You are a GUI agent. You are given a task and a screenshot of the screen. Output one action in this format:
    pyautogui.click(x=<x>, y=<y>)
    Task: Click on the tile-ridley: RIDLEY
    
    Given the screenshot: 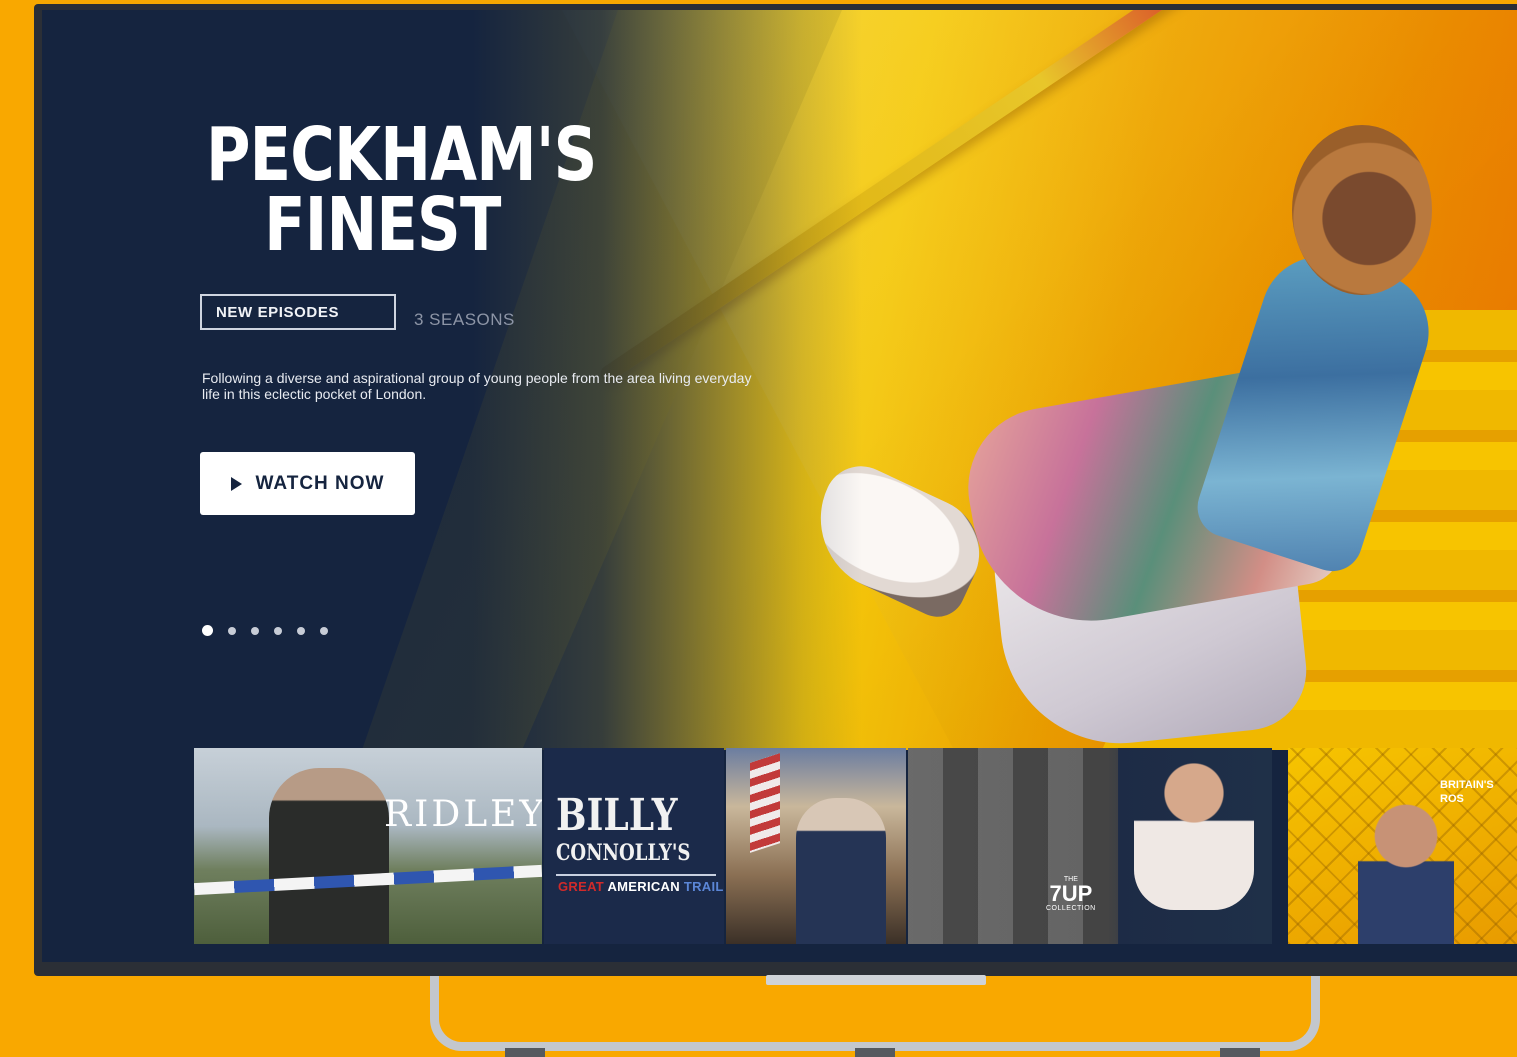 What is the action you would take?
    pyautogui.click(x=368, y=846)
    